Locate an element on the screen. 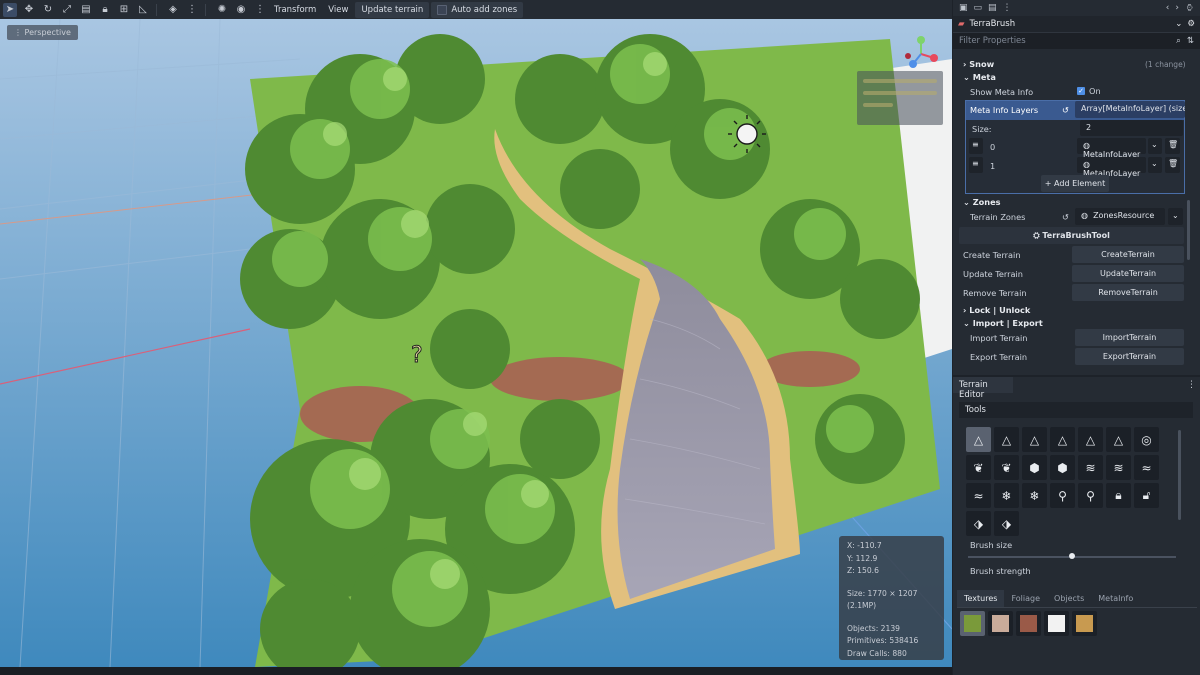  local-space-icon: ◈ is located at coordinates (173, 10).